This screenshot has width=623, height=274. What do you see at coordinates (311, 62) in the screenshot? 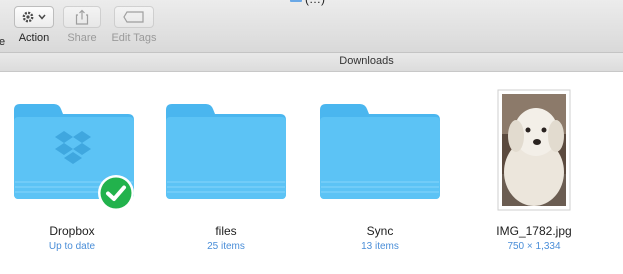
I see `path-bar: Downloads` at bounding box center [311, 62].